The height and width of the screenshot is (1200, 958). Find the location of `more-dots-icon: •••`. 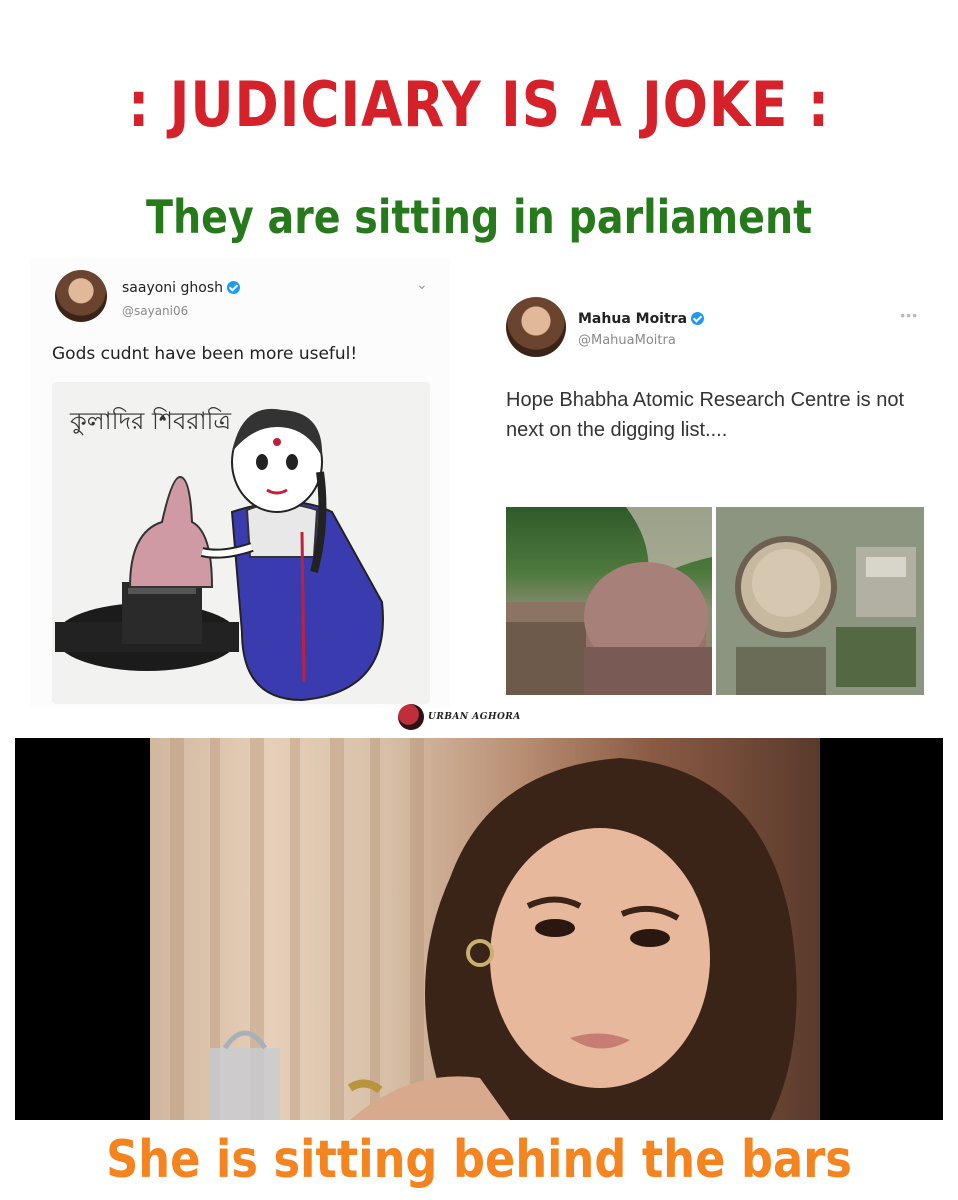

more-dots-icon: ••• is located at coordinates (909, 315).